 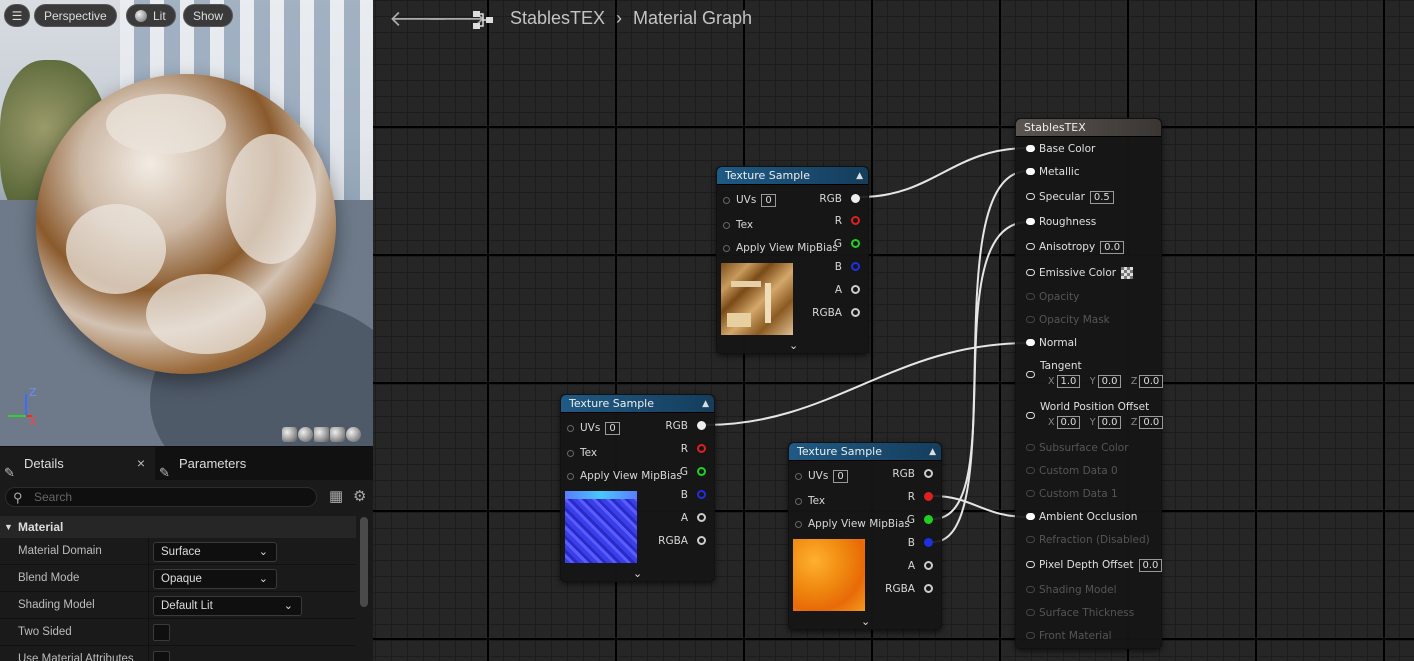 I want to click on gear-icon: ⚙, so click(x=359, y=496).